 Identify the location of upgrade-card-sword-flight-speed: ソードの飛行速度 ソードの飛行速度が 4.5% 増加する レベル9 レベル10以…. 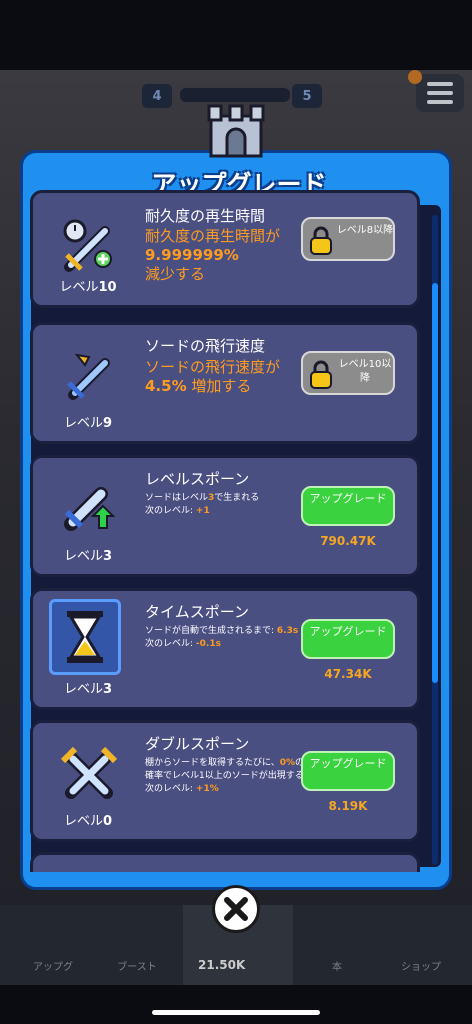
(225, 383).